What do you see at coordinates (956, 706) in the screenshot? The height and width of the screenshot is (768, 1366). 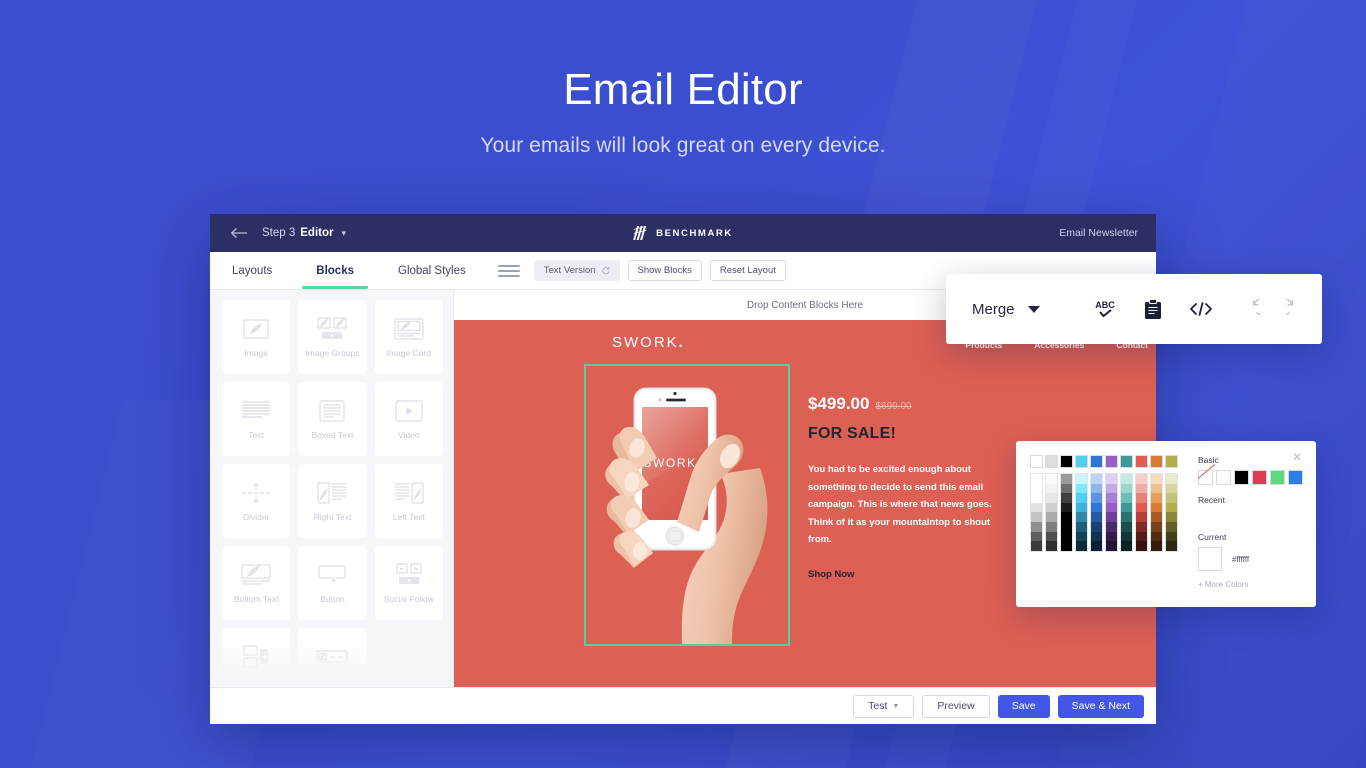 I see `preview-button: Preview` at bounding box center [956, 706].